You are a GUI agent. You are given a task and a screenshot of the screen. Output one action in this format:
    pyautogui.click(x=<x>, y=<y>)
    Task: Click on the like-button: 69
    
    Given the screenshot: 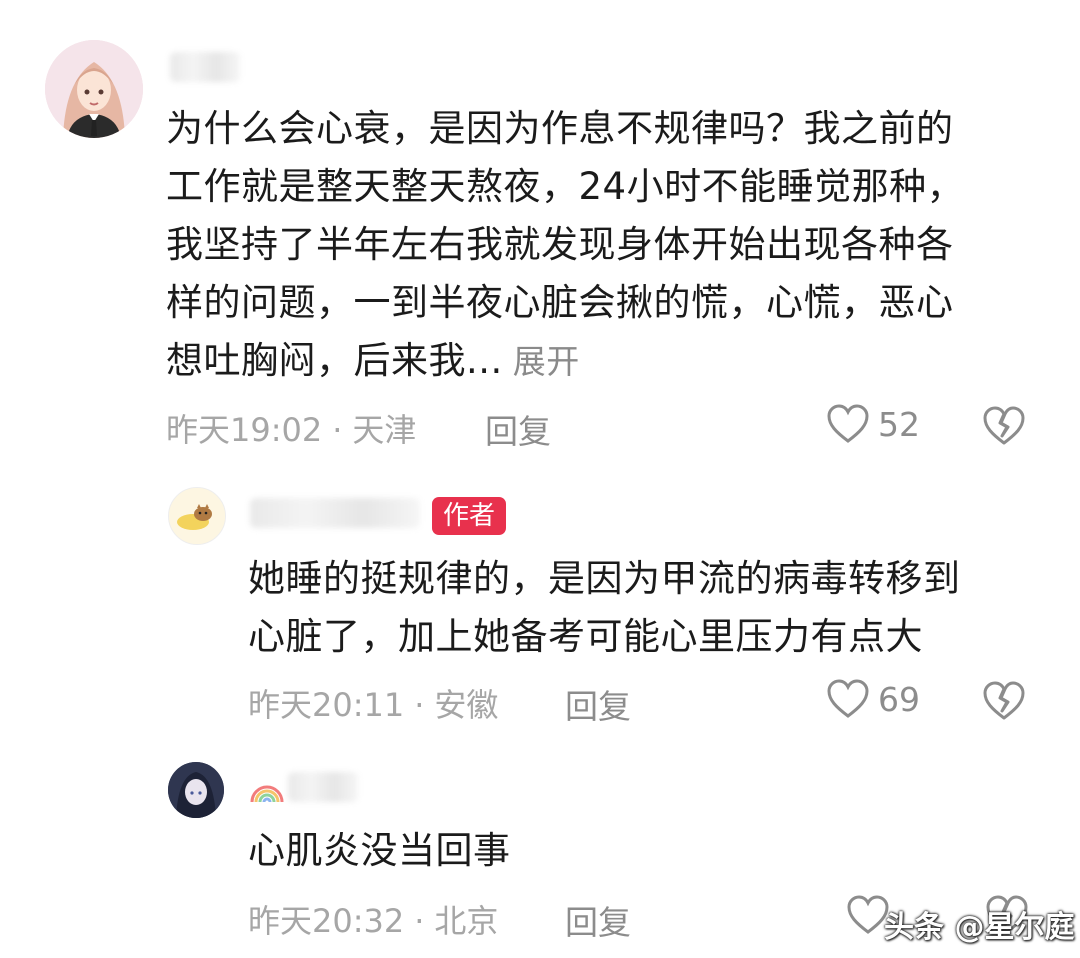 What is the action you would take?
    pyautogui.click(x=873, y=699)
    